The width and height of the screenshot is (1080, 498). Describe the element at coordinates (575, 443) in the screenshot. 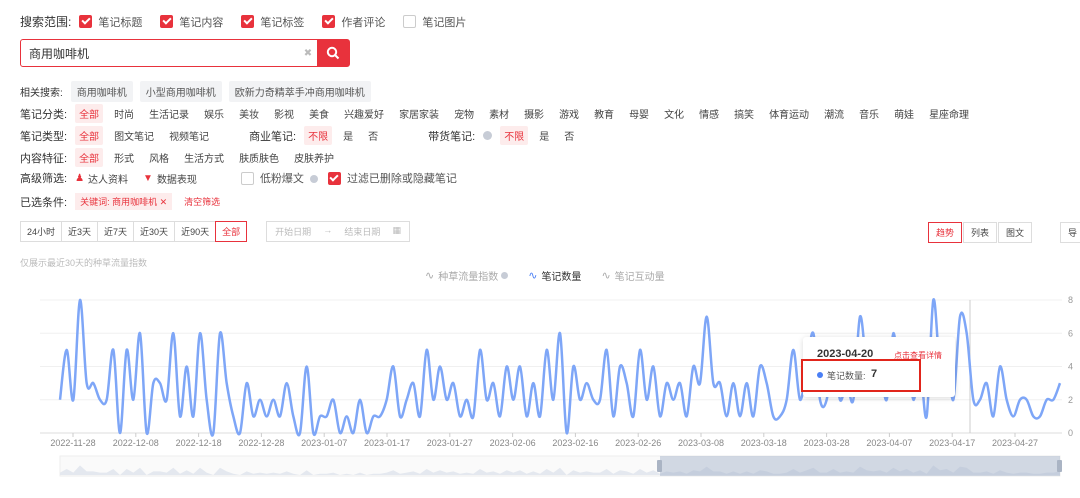

I see `x-tick-label: 2023-02-16` at that location.